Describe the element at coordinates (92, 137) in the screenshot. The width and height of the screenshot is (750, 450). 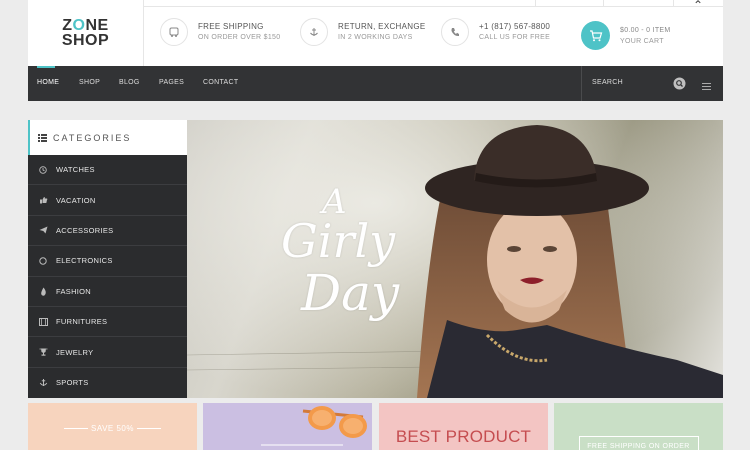
I see `categories-title: CATEGORIES` at that location.